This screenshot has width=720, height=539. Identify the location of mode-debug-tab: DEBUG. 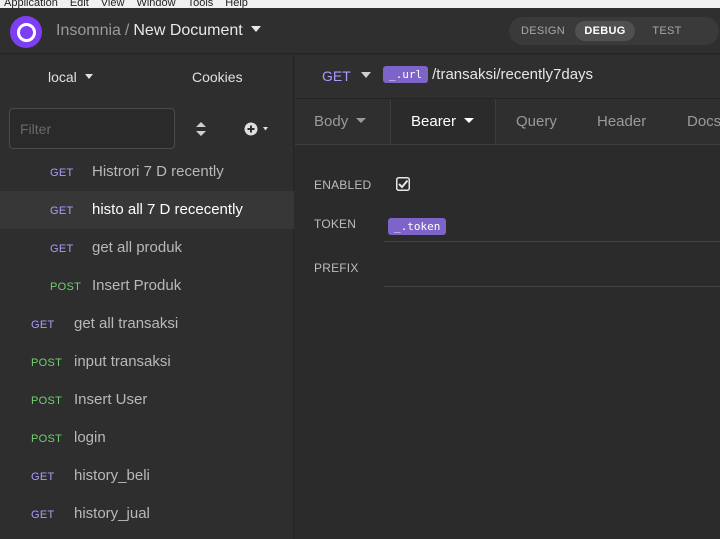
(605, 31).